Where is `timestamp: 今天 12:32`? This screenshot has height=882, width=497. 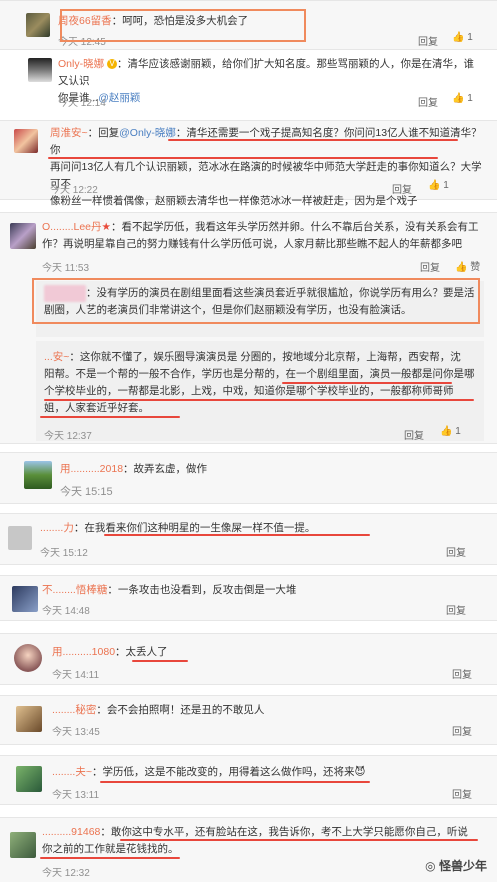 timestamp: 今天 12:32 is located at coordinates (66, 873).